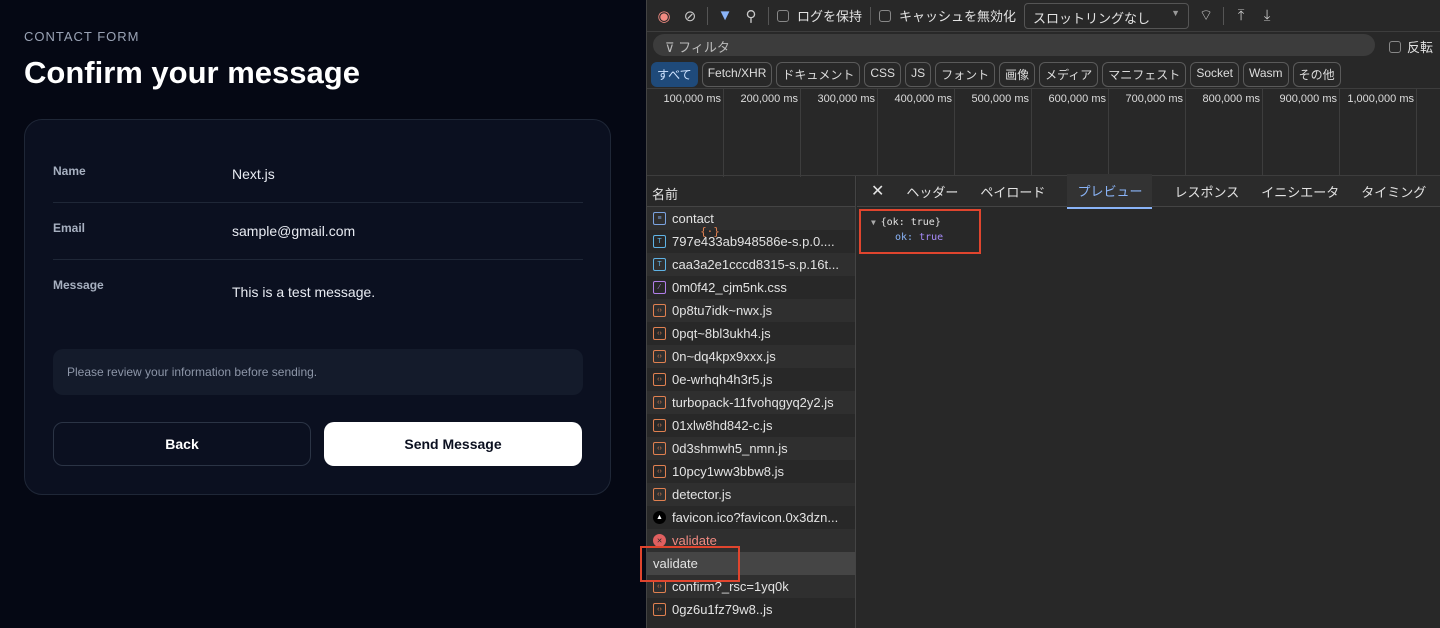  What do you see at coordinates (722, 310) in the screenshot?
I see `request-name: 0p8tu7idk~nwx.js` at bounding box center [722, 310].